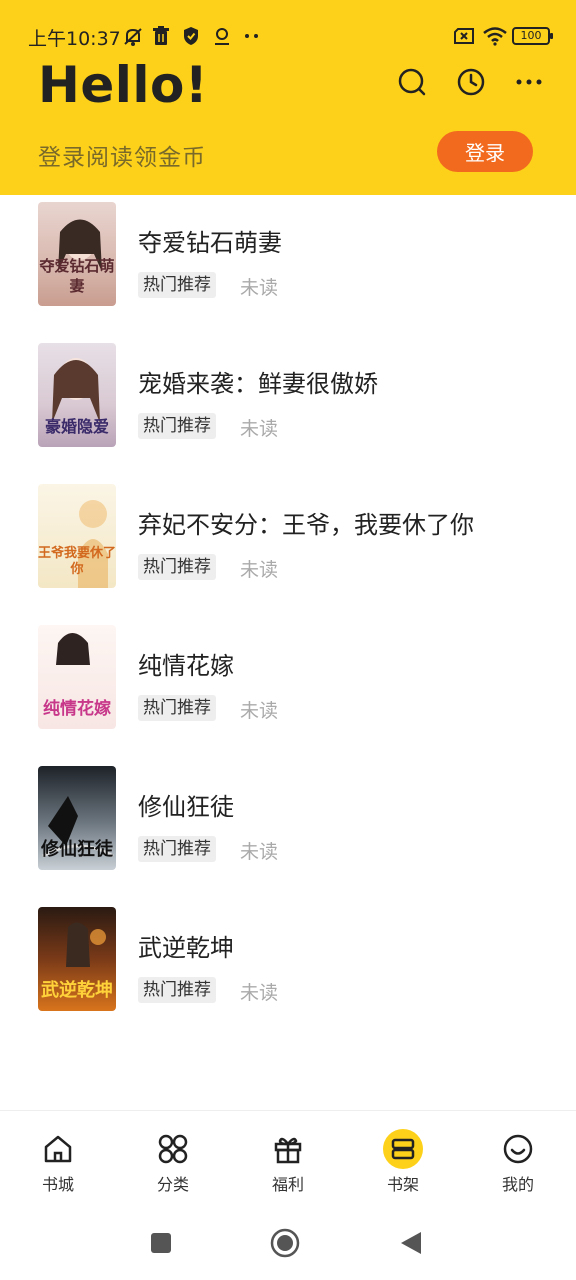 This screenshot has width=576, height=1280. I want to click on cover-title: 武逆乾坤, so click(77, 990).